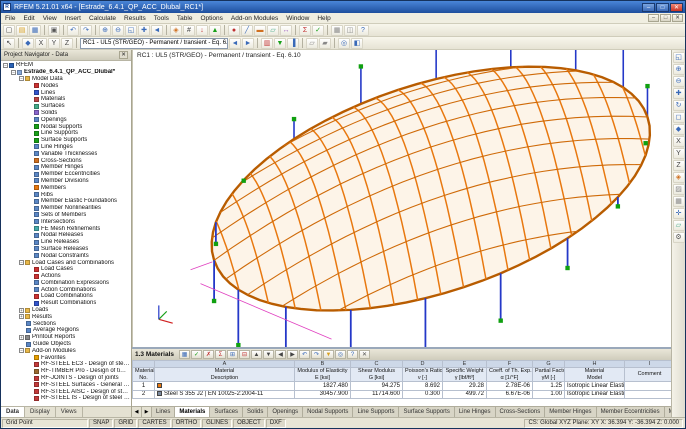  What do you see at coordinates (101, 423) in the screenshot?
I see `status-toggle-snap: SNAP` at bounding box center [101, 423].